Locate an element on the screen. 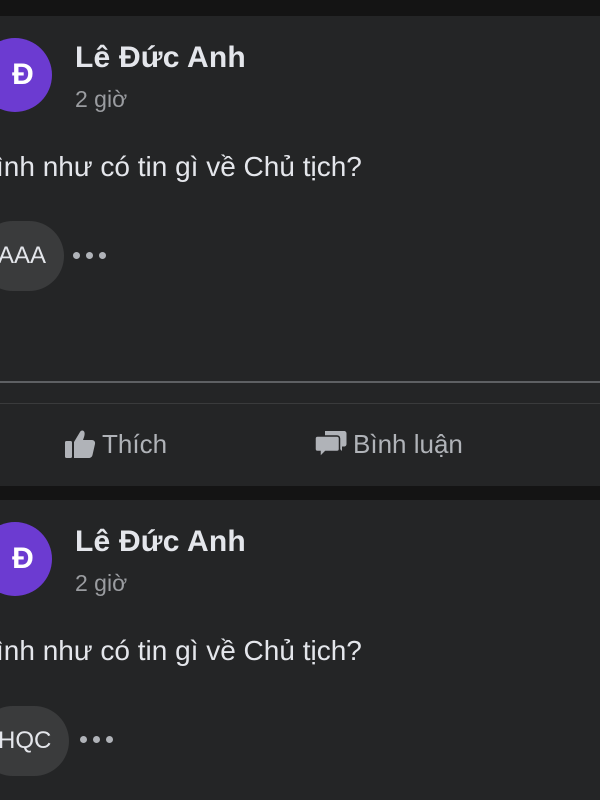 This screenshot has width=600, height=800. comment-button: Bình luận is located at coordinates (388, 444).